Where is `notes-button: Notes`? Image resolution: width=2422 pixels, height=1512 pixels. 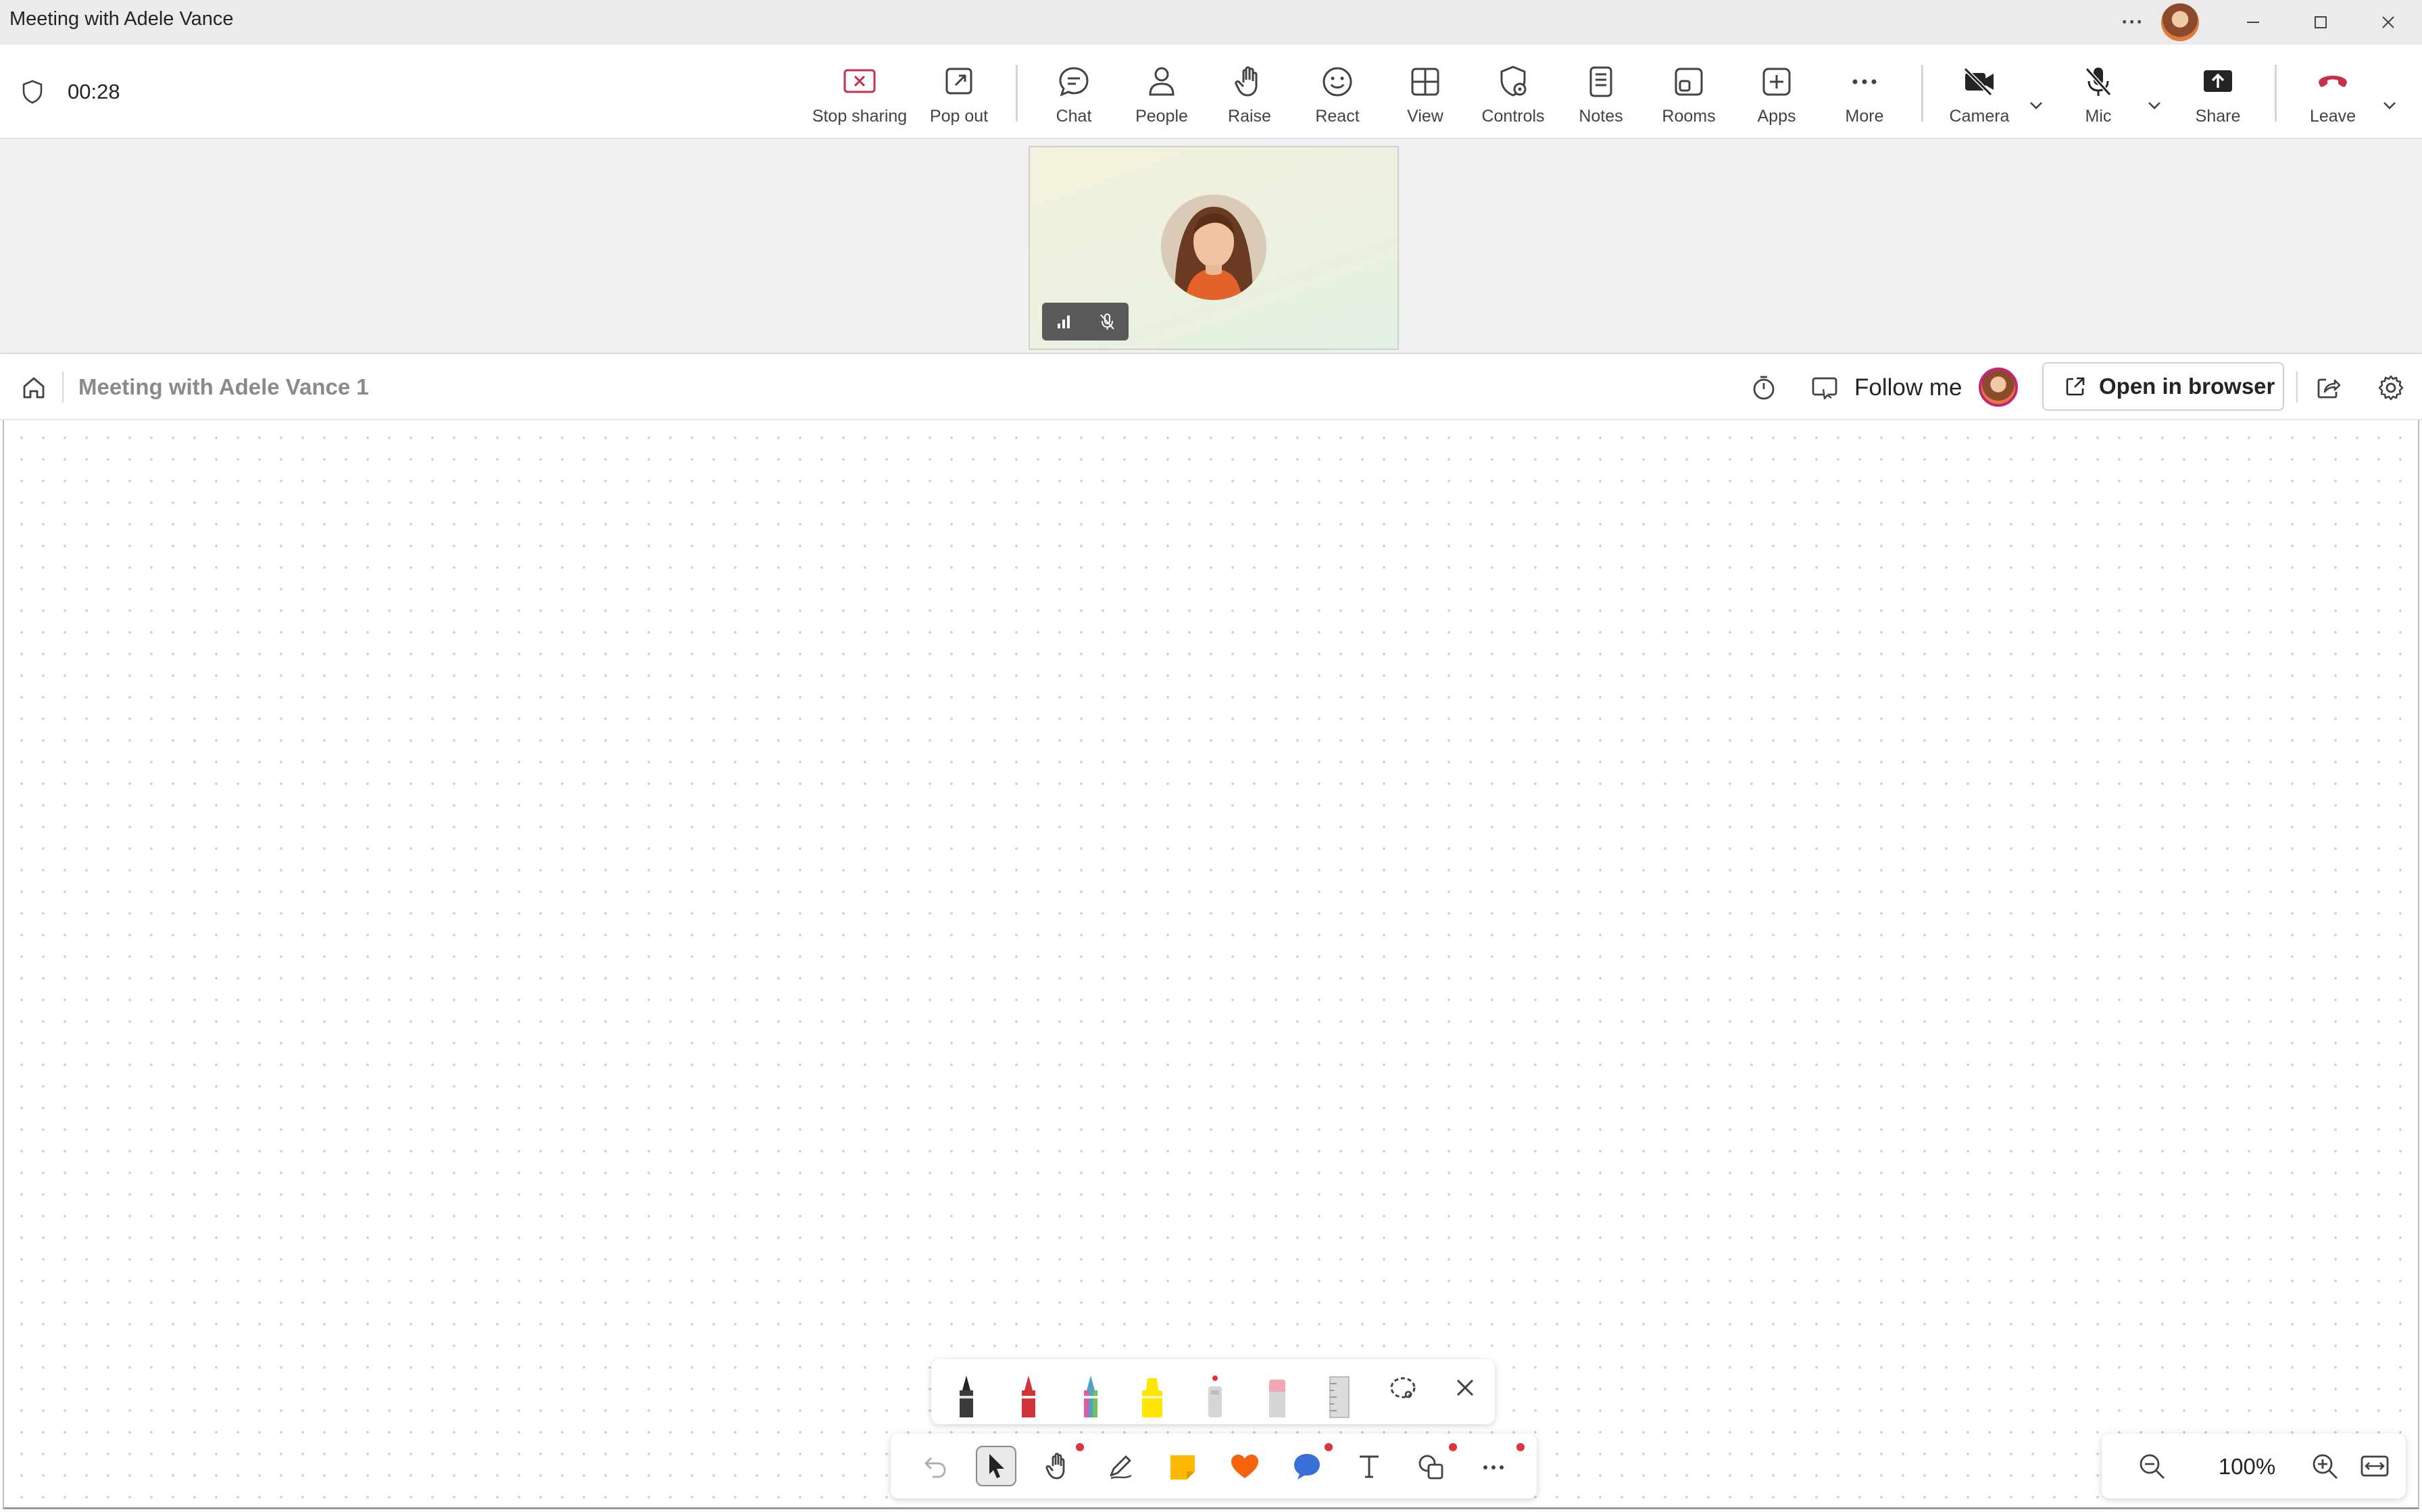 notes-button: Notes is located at coordinates (1601, 93).